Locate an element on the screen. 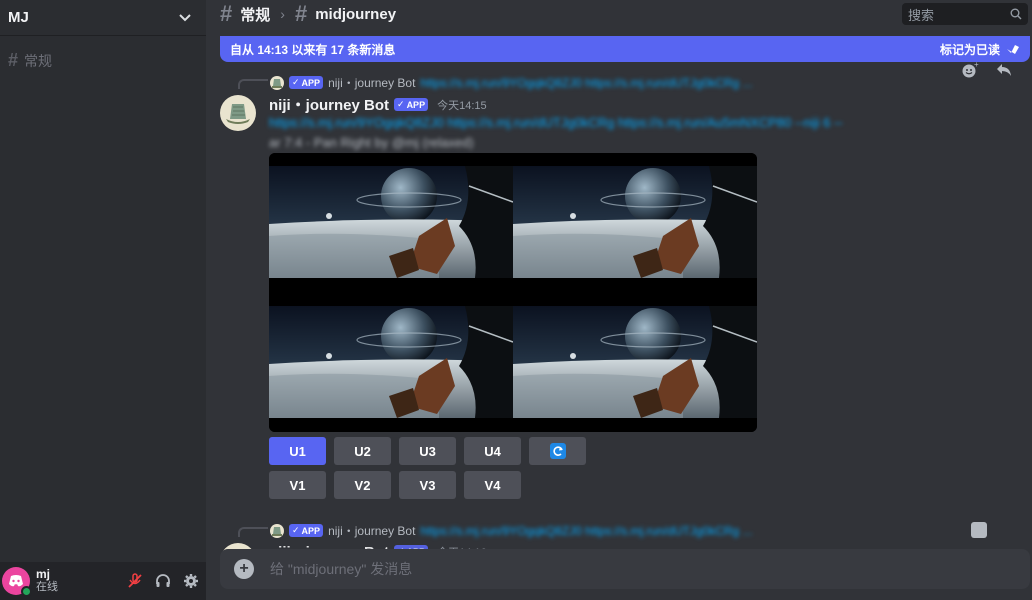  refresh-icon is located at coordinates (557, 451).